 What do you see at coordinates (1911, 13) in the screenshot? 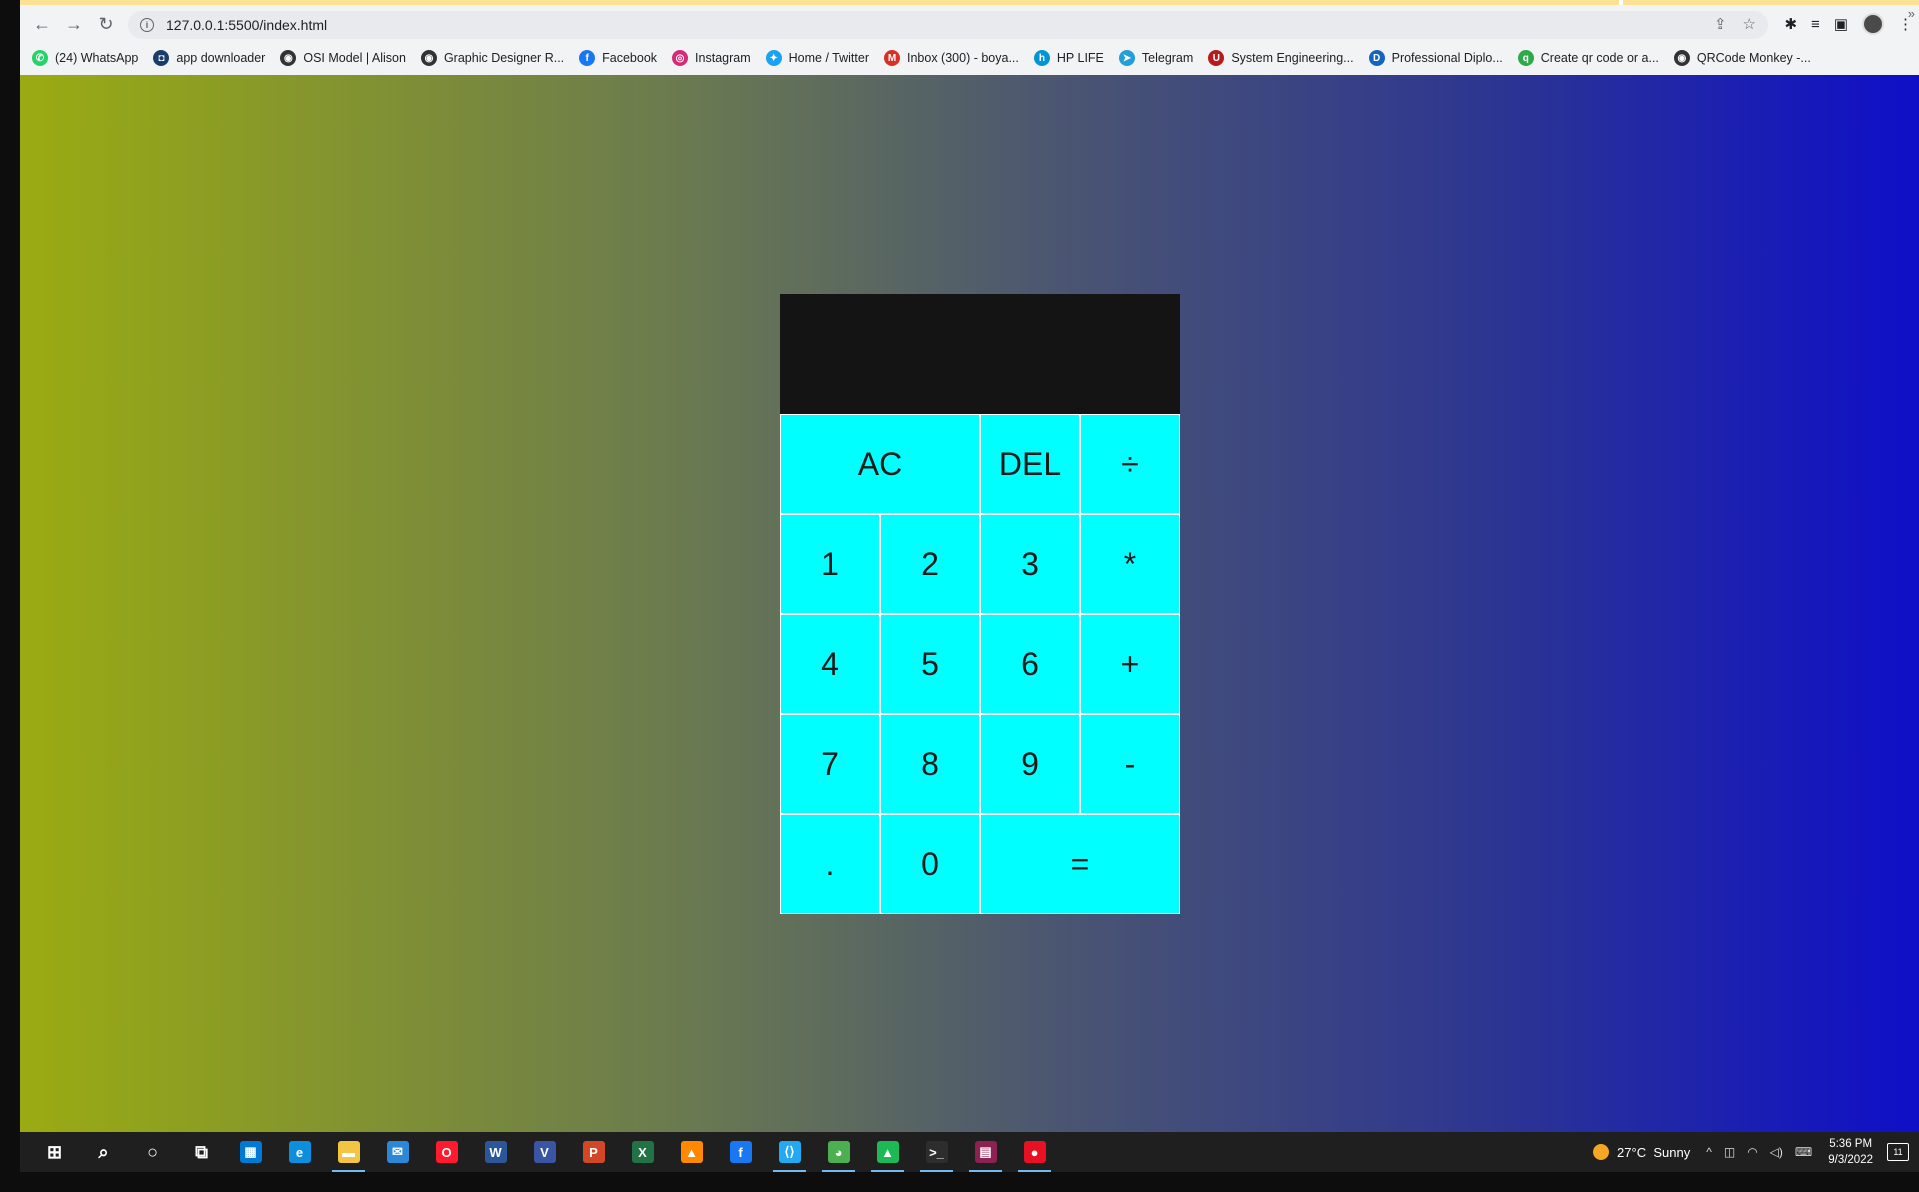
I see `bookmarks-overflow-icon: »` at bounding box center [1911, 13].